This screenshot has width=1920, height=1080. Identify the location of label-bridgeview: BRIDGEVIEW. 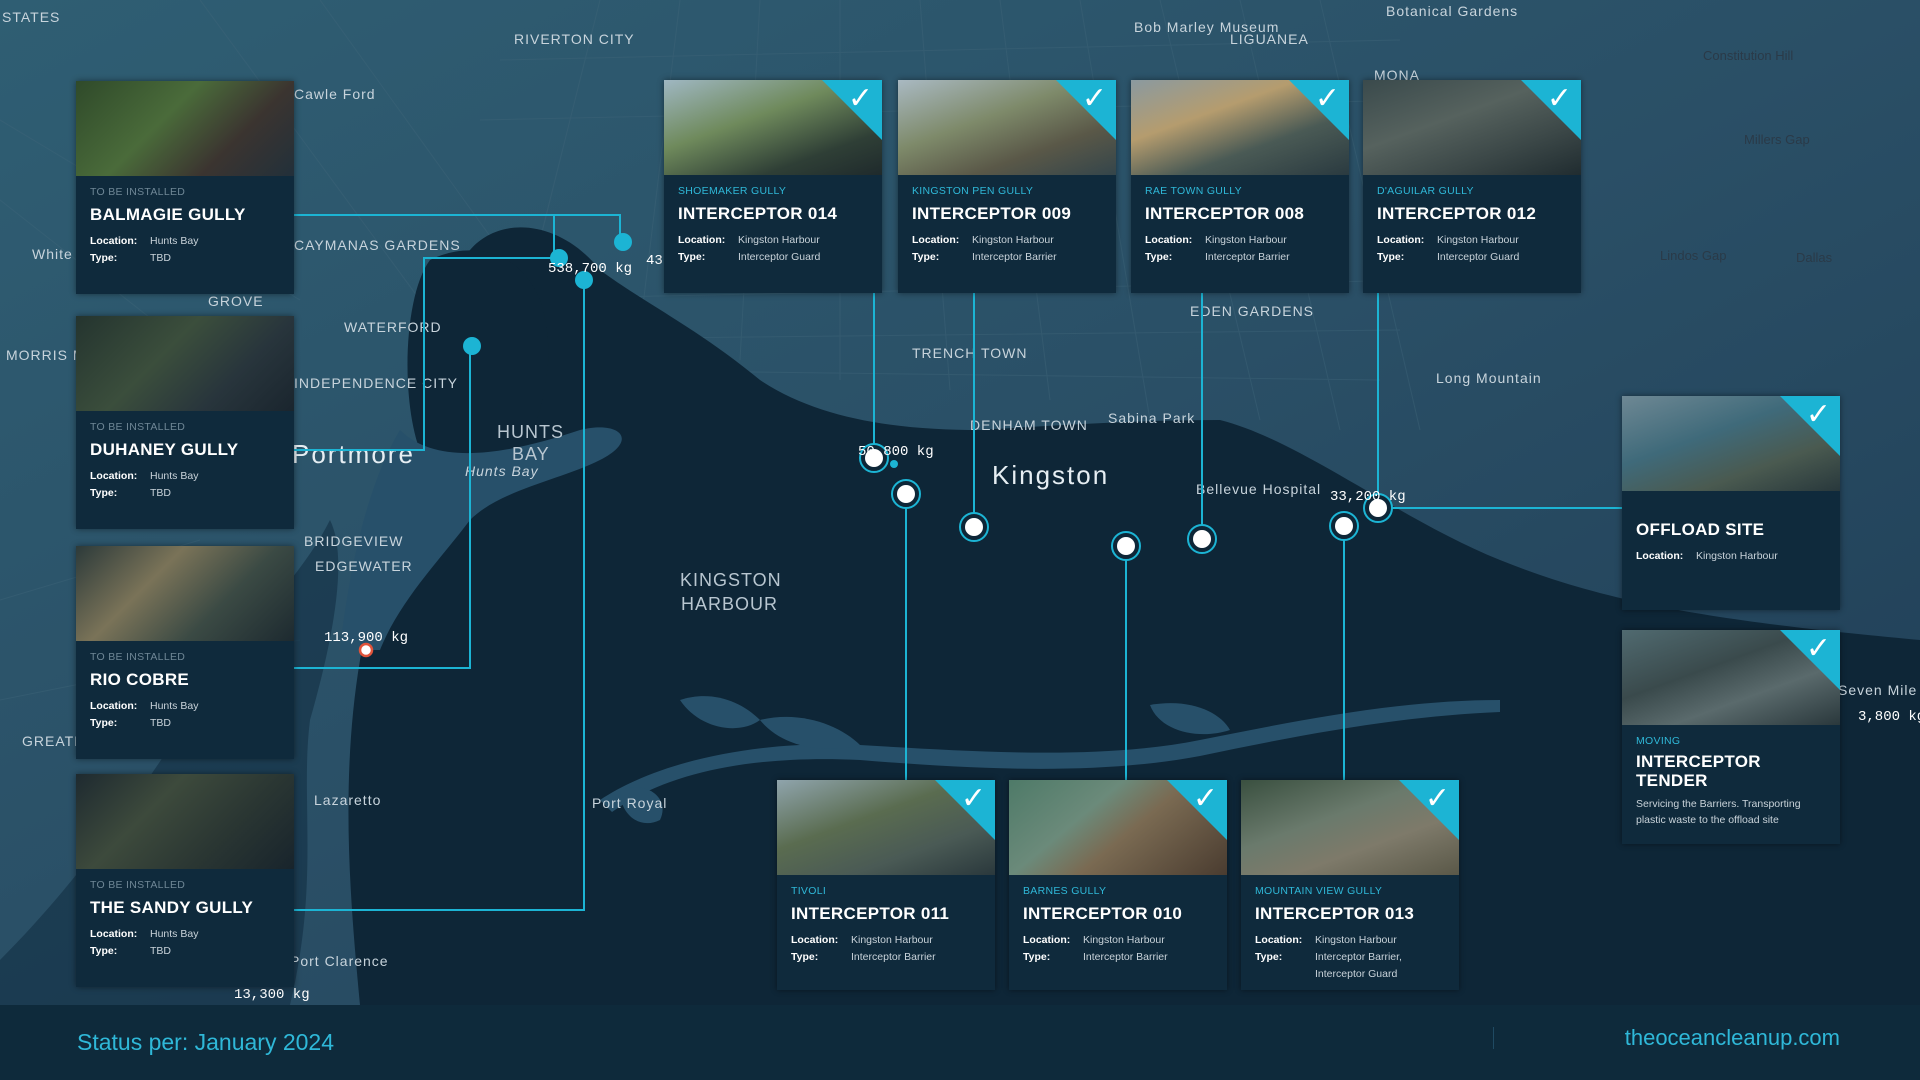
(353, 541).